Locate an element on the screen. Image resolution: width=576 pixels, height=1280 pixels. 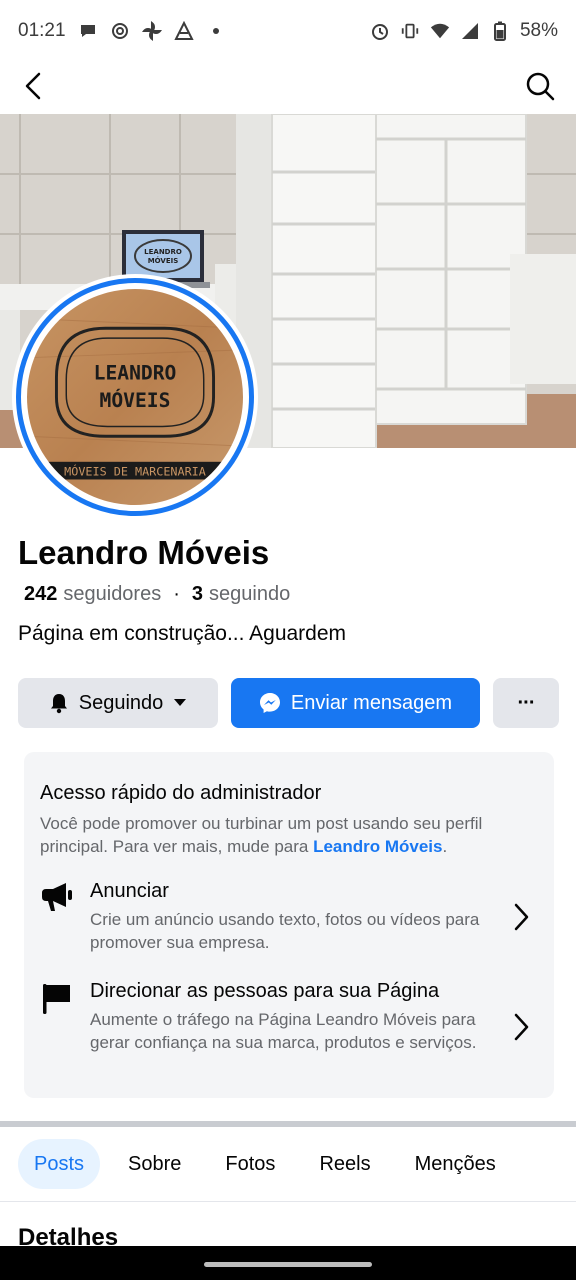
search-icon is located at coordinates (540, 86).